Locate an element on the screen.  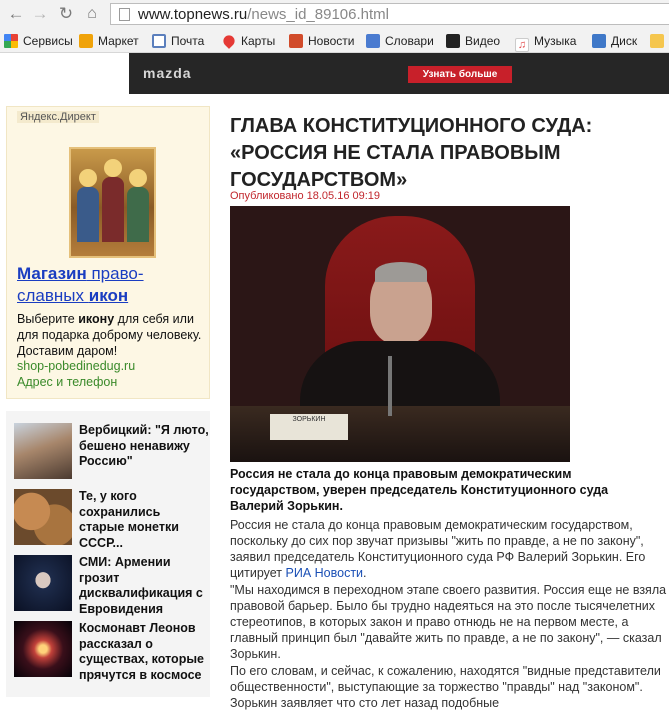
address-bar: www.topnews.ru/news_id_89106.html is located at coordinates (389, 14).